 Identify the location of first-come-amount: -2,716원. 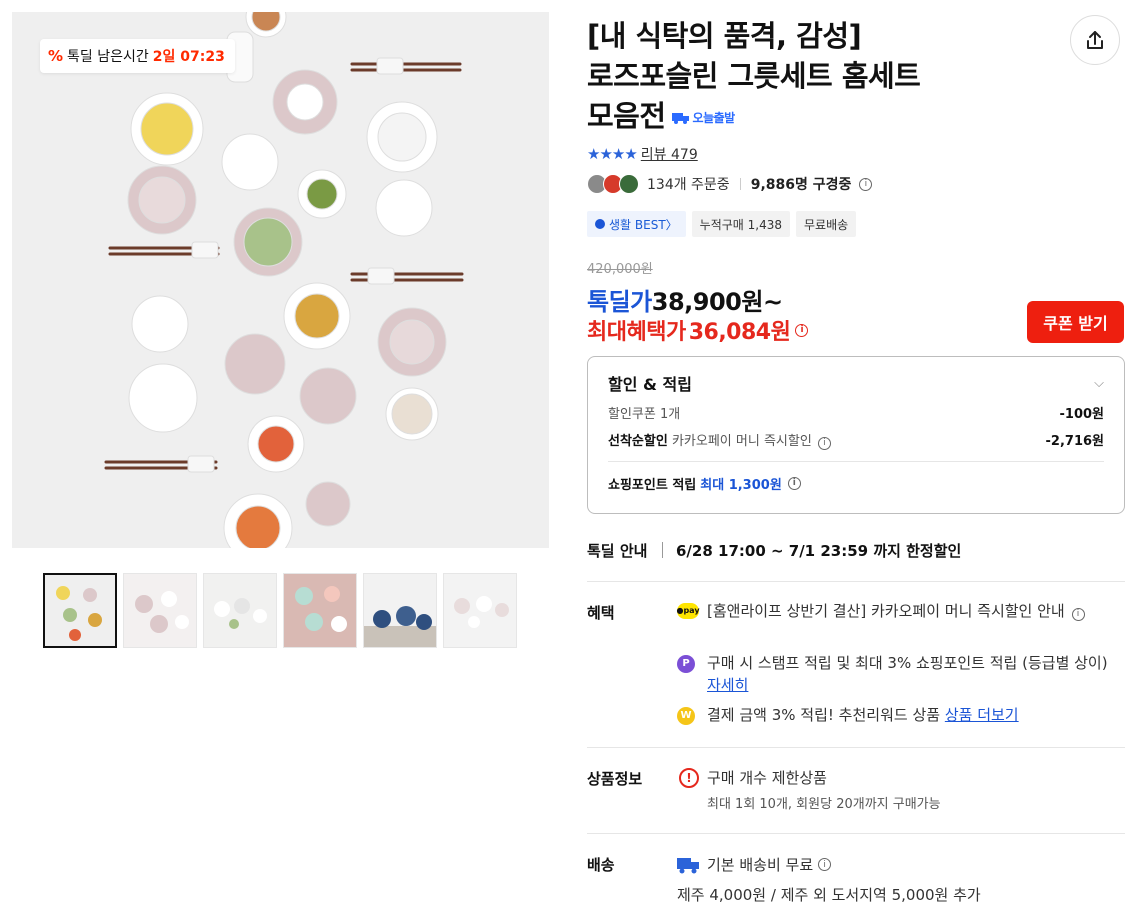
(1074, 441).